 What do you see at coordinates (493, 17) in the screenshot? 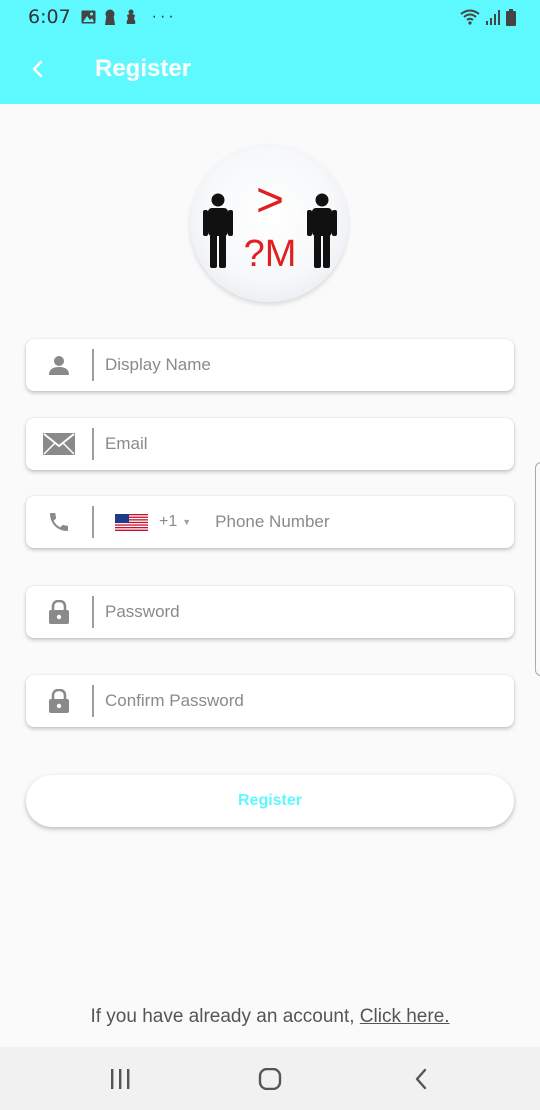
I see `signal-icon` at bounding box center [493, 17].